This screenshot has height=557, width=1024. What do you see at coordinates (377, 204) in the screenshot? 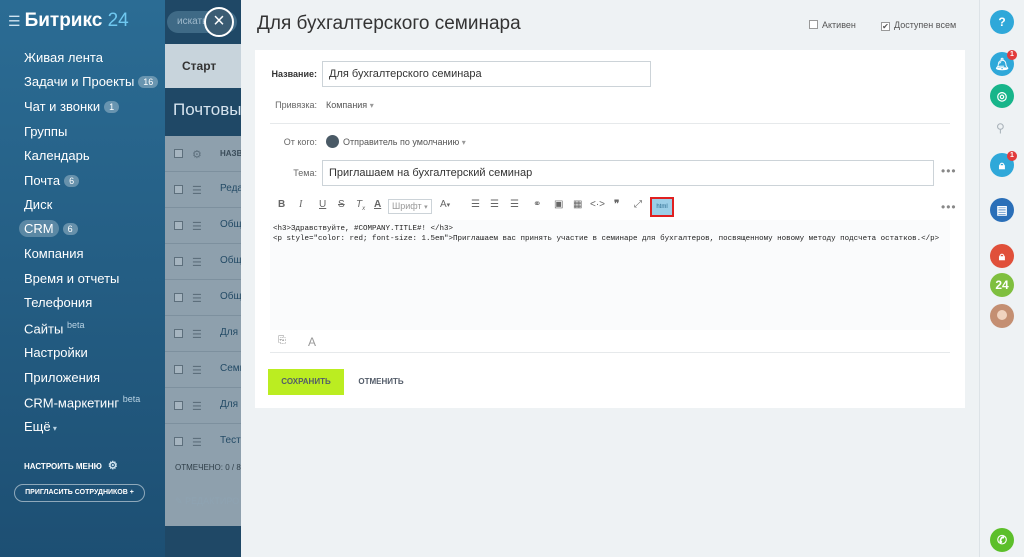
I see `font-color-icon: A` at bounding box center [377, 204].